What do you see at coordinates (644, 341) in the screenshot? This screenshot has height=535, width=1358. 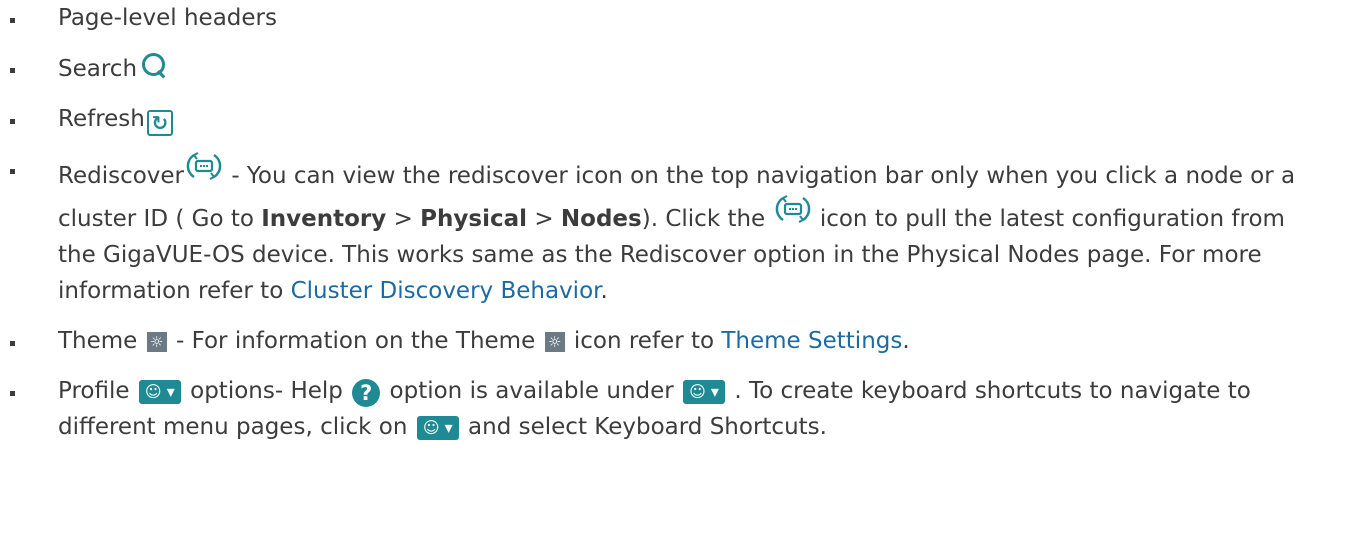 I see `item-text: icon refer to` at bounding box center [644, 341].